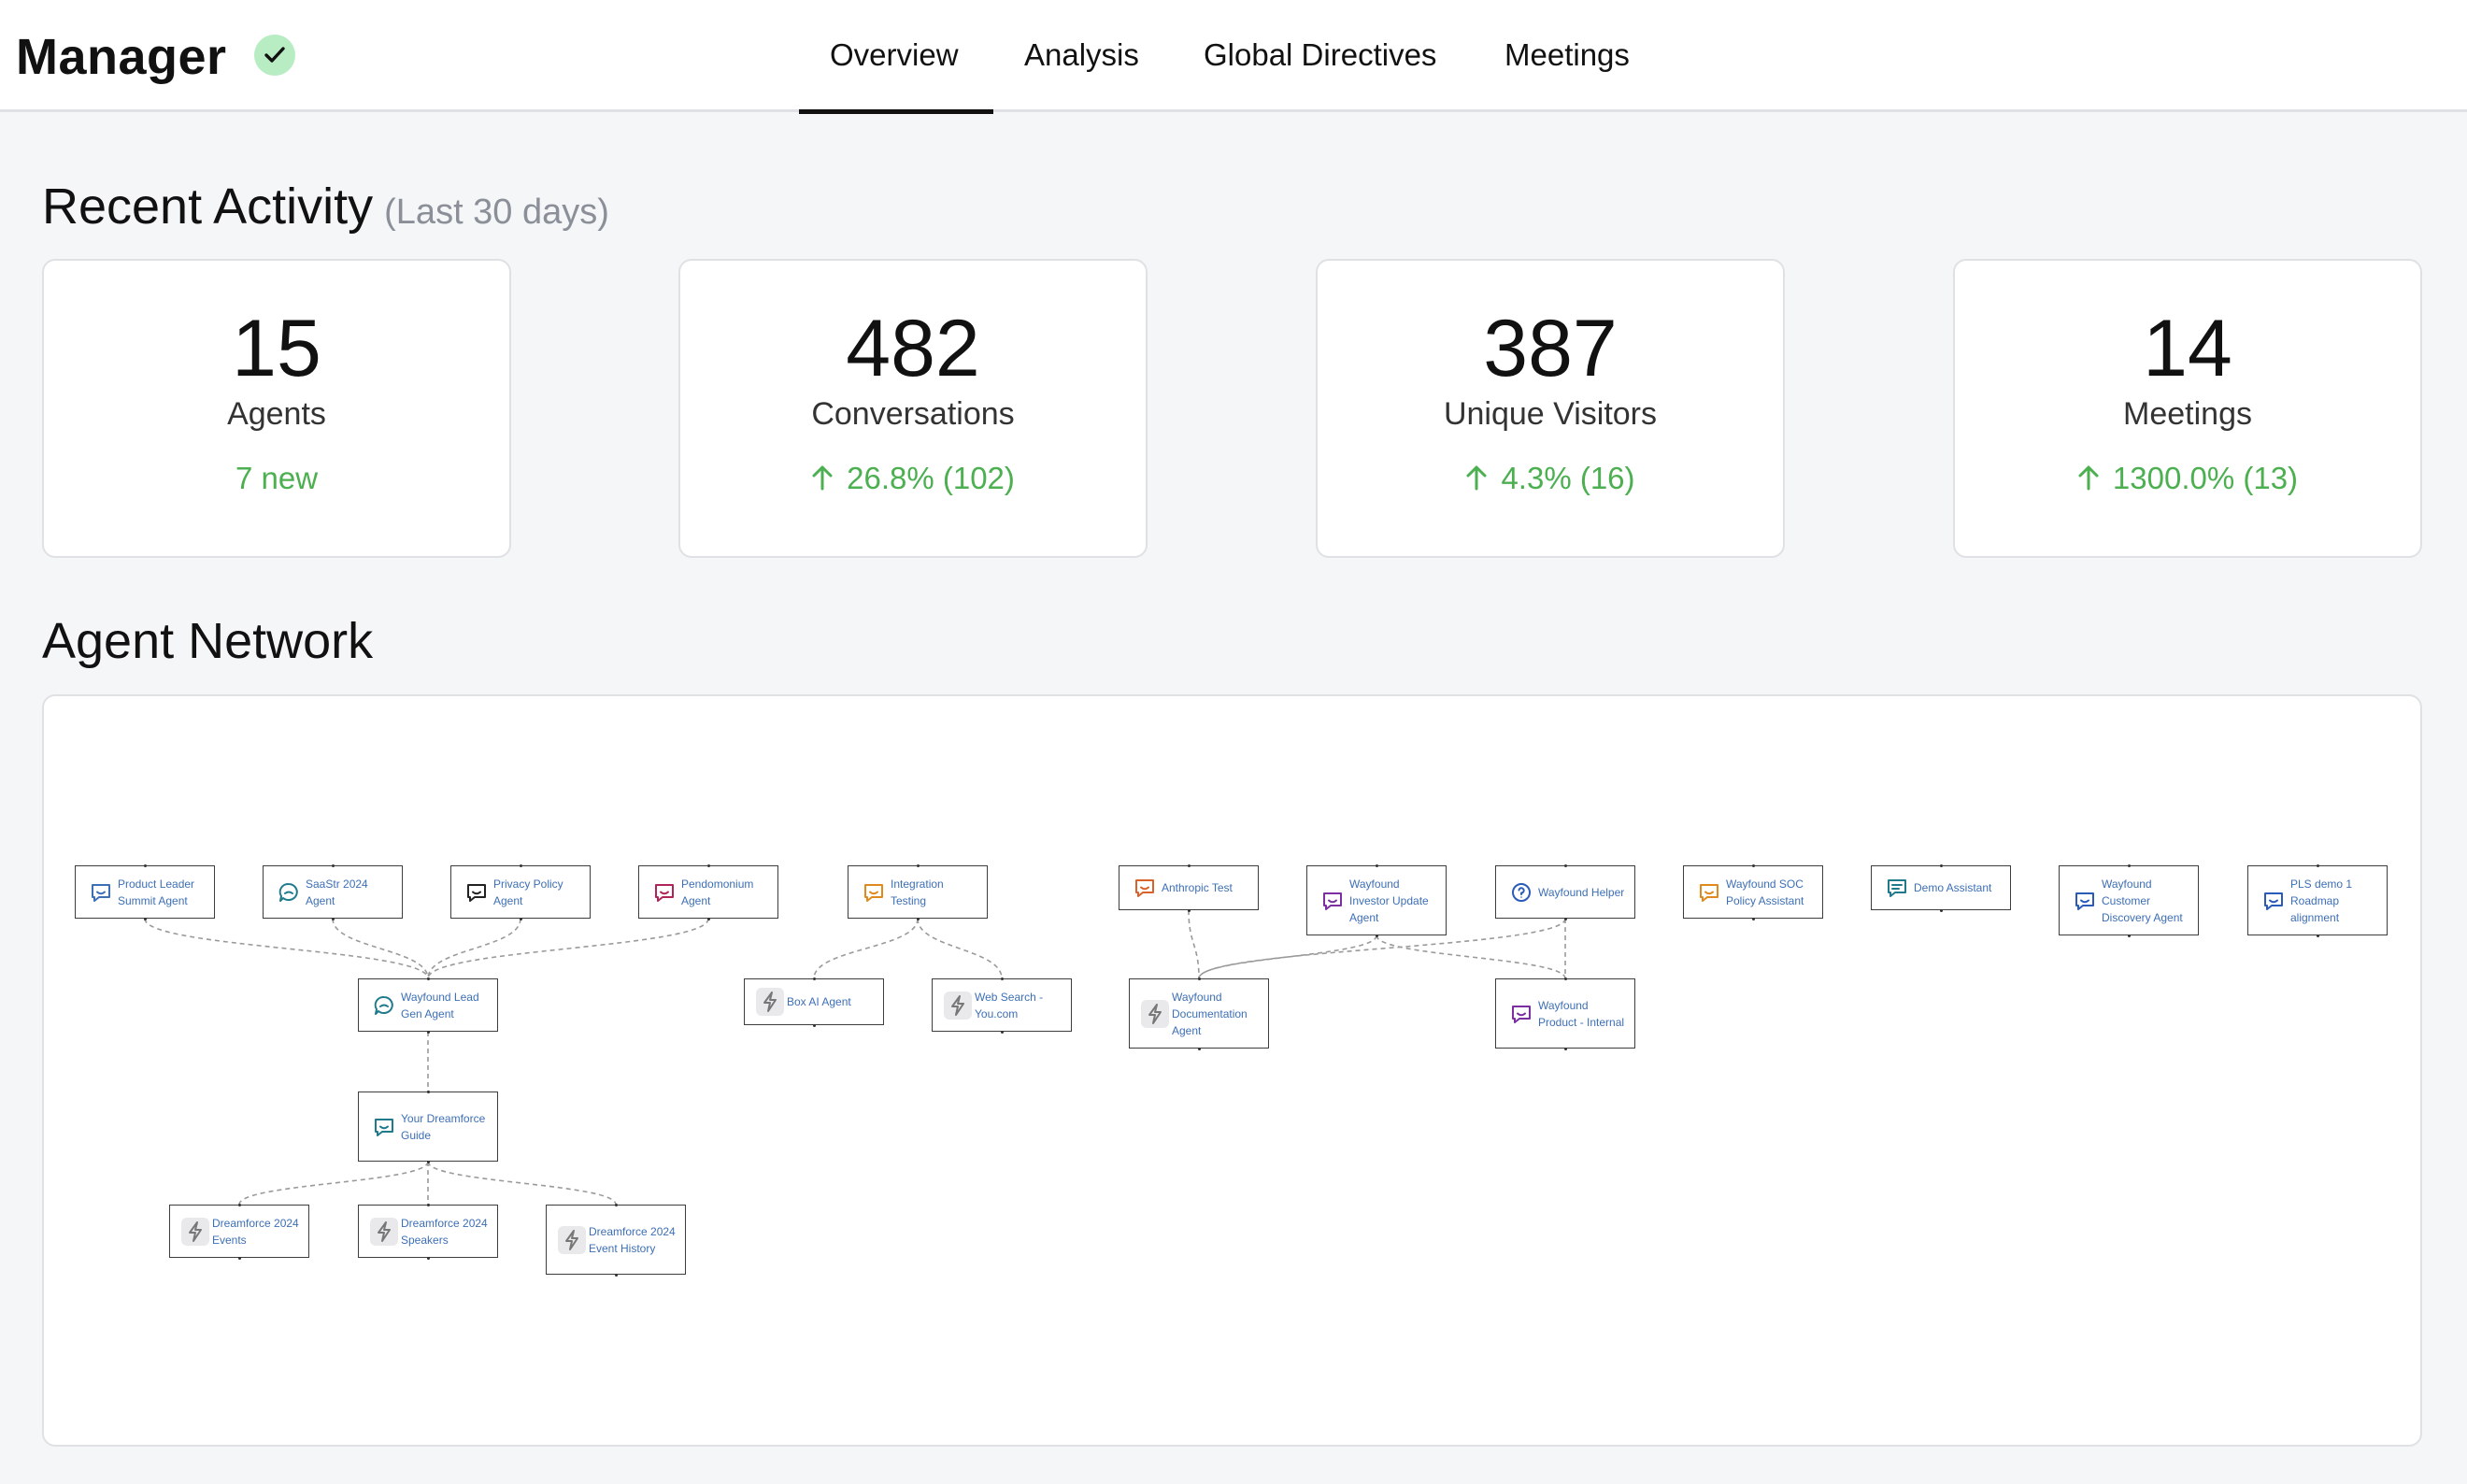 This screenshot has width=2467, height=1484. What do you see at coordinates (145, 892) in the screenshot?
I see `agent-node: Product Leader Summit Agent` at bounding box center [145, 892].